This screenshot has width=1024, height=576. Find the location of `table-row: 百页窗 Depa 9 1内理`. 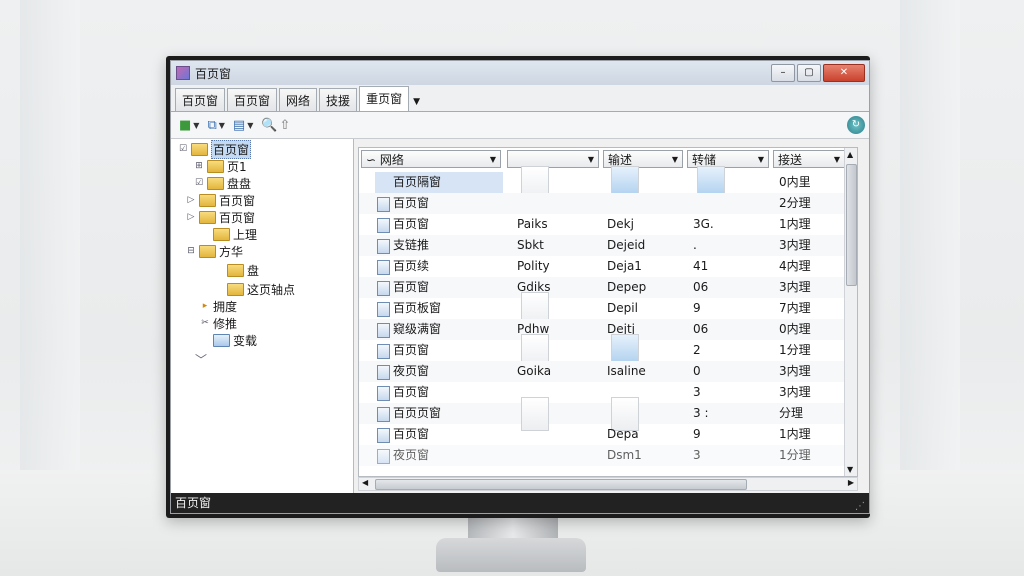

table-row: 百页窗 Depa 9 1内理 is located at coordinates (603, 434).